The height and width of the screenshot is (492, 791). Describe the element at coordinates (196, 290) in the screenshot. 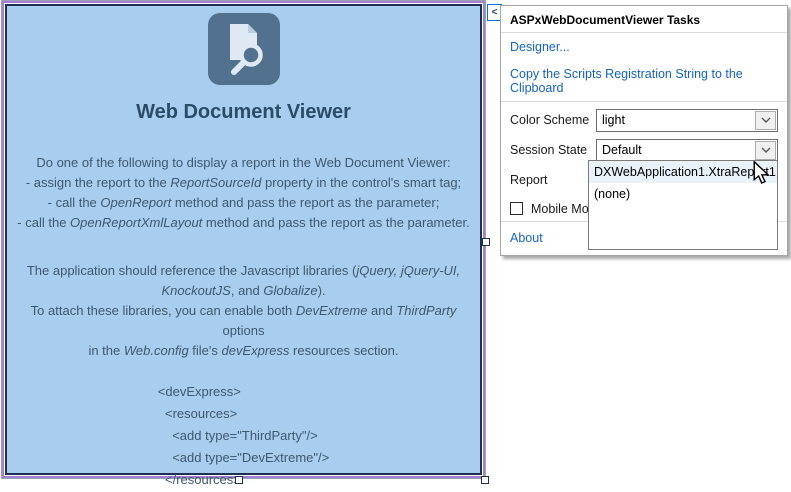

I see `italic-term: KnockoutJS` at that location.